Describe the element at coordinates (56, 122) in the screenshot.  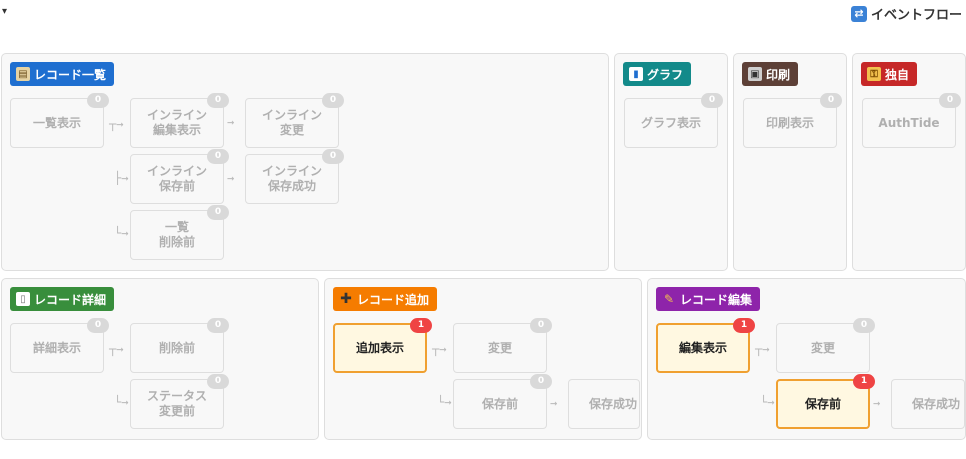
I see `node-label: 一覧表示` at that location.